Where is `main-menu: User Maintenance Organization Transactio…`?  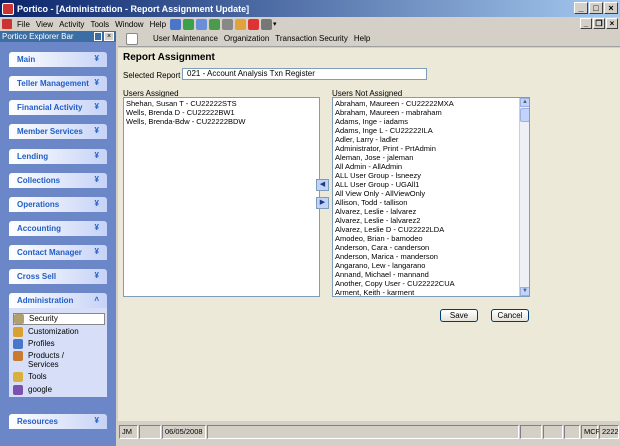
main-menu: User Maintenance Organization Transactio… is located at coordinates (369, 39).